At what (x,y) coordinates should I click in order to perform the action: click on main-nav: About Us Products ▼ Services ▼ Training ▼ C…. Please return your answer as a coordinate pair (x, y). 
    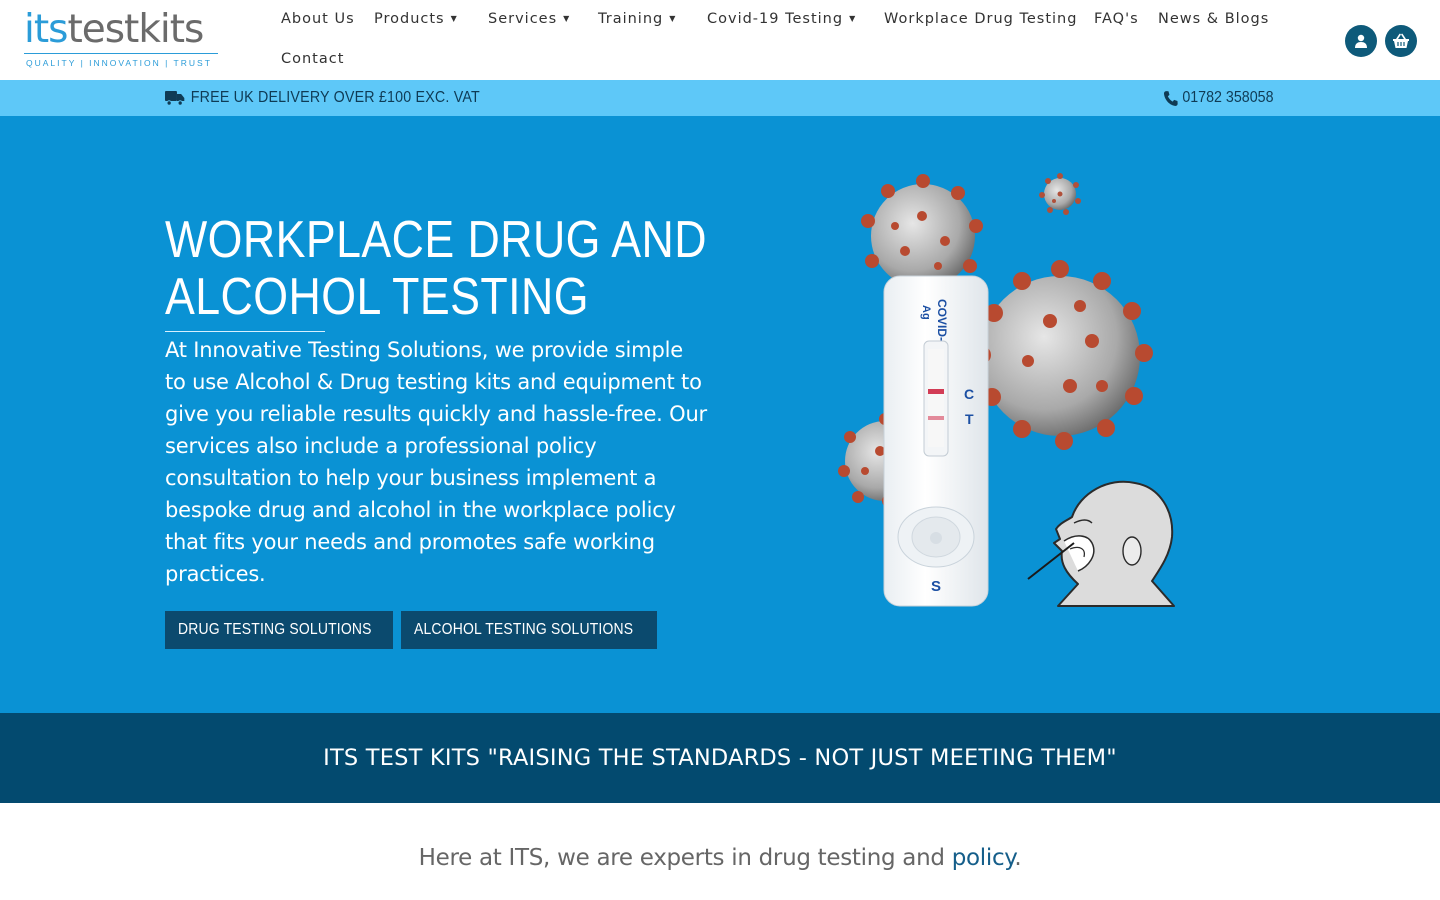
    Looking at the image, I should click on (781, 40).